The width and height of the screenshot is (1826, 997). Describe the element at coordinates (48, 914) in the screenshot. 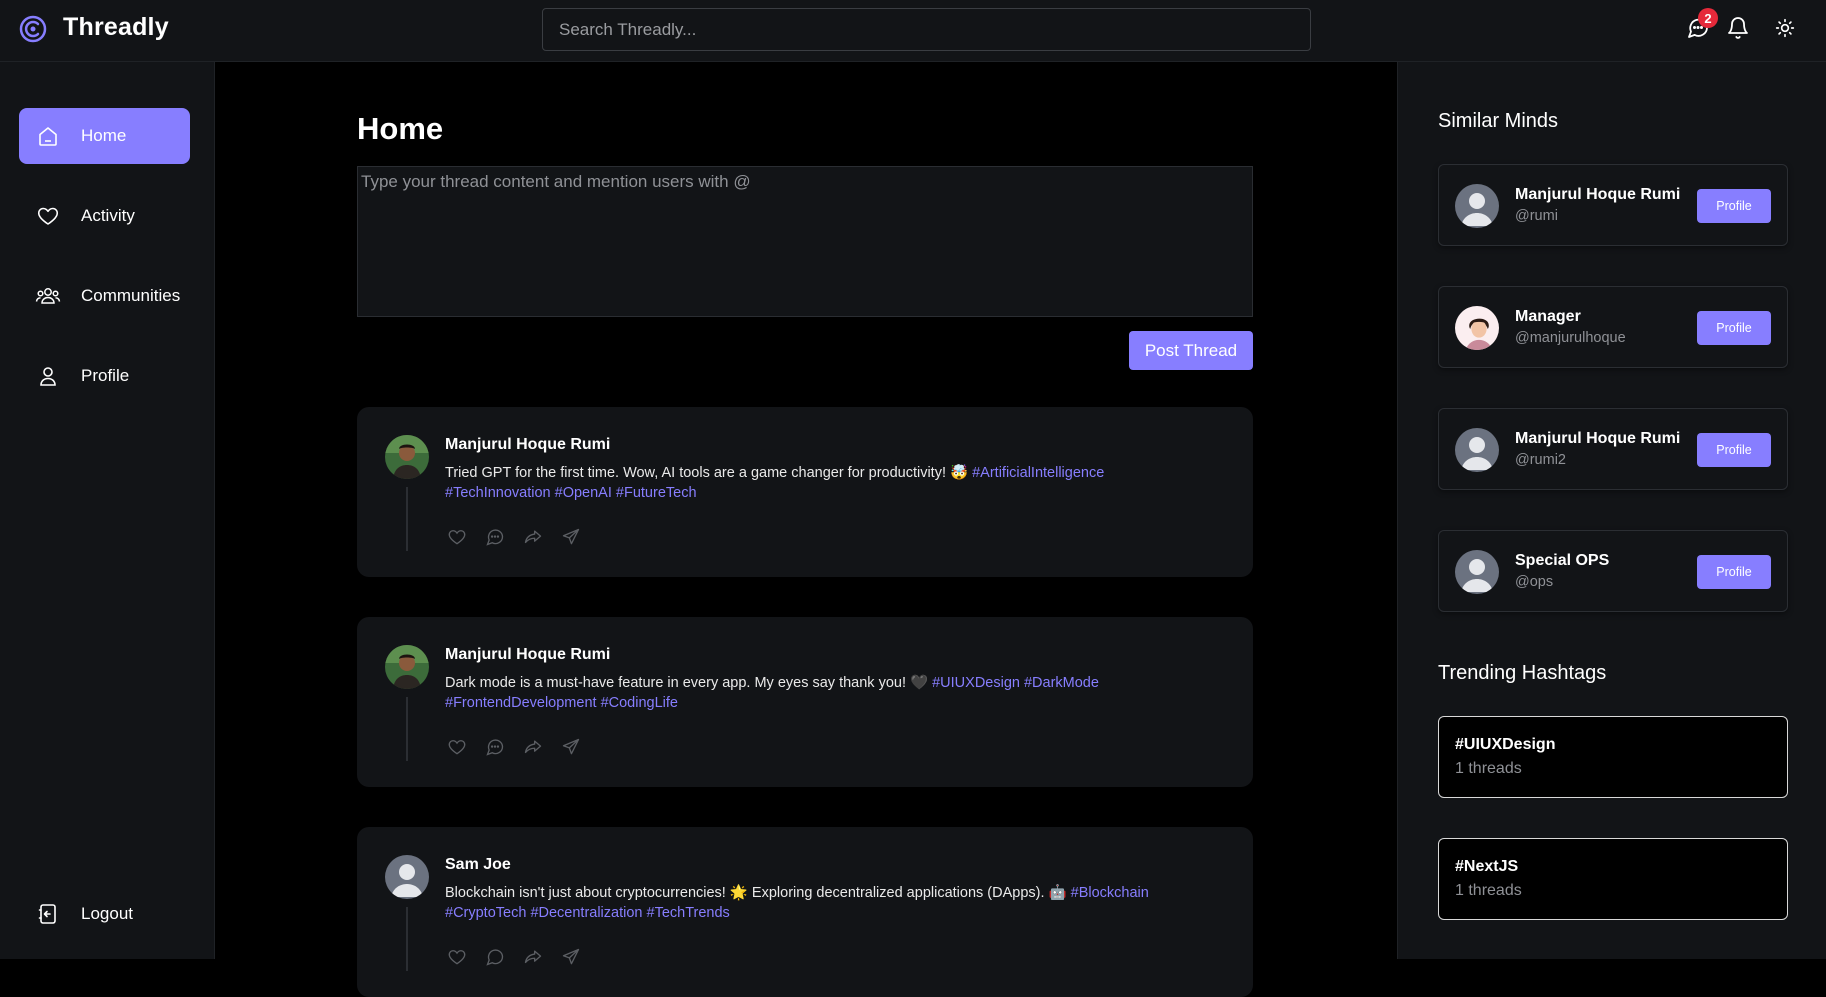

I see `logout-icon` at that location.